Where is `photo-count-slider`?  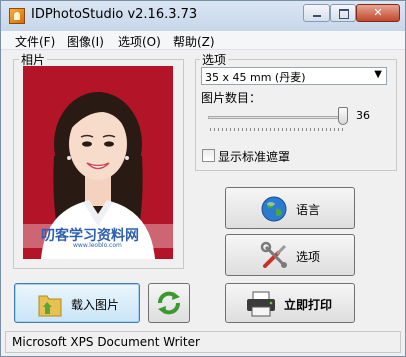 photo-count-slider is located at coordinates (278, 117).